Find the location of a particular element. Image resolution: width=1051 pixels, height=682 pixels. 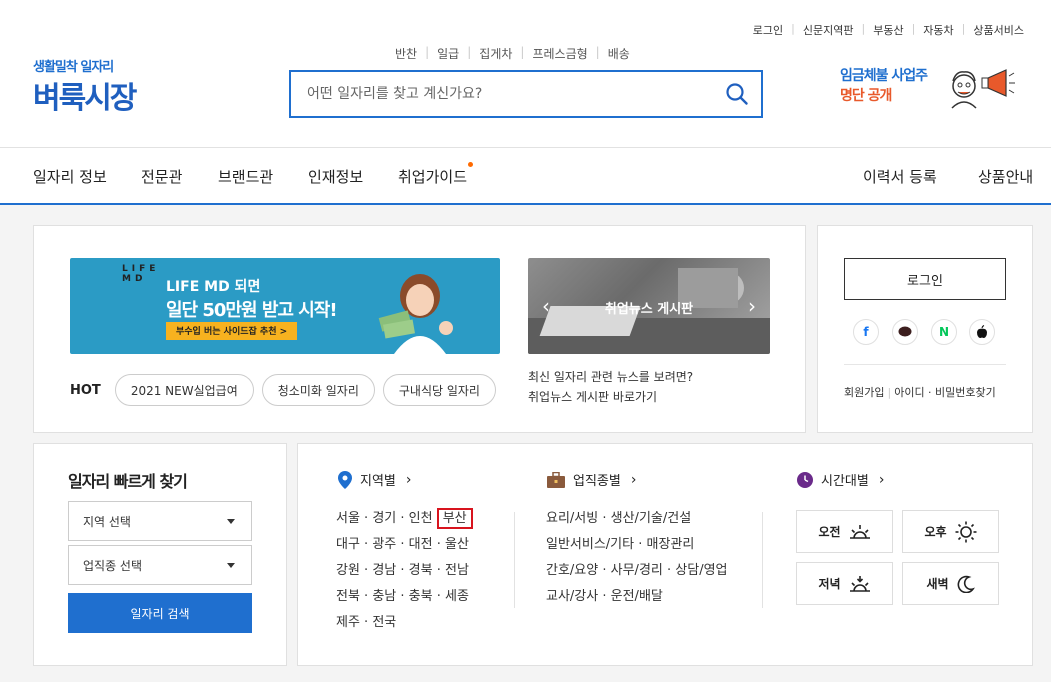

time-morning-label: 오전 is located at coordinates (829, 532).